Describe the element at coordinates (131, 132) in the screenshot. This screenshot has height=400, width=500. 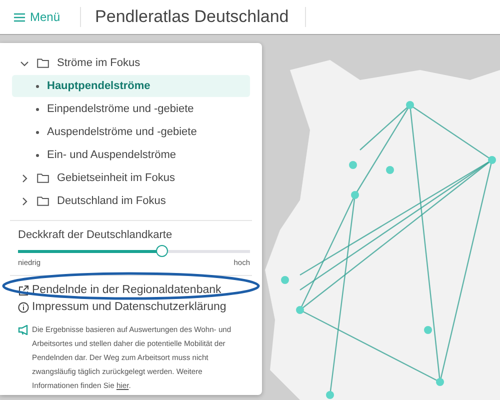
I see `tree-subitem: Auspendelströme und -gebiete` at that location.